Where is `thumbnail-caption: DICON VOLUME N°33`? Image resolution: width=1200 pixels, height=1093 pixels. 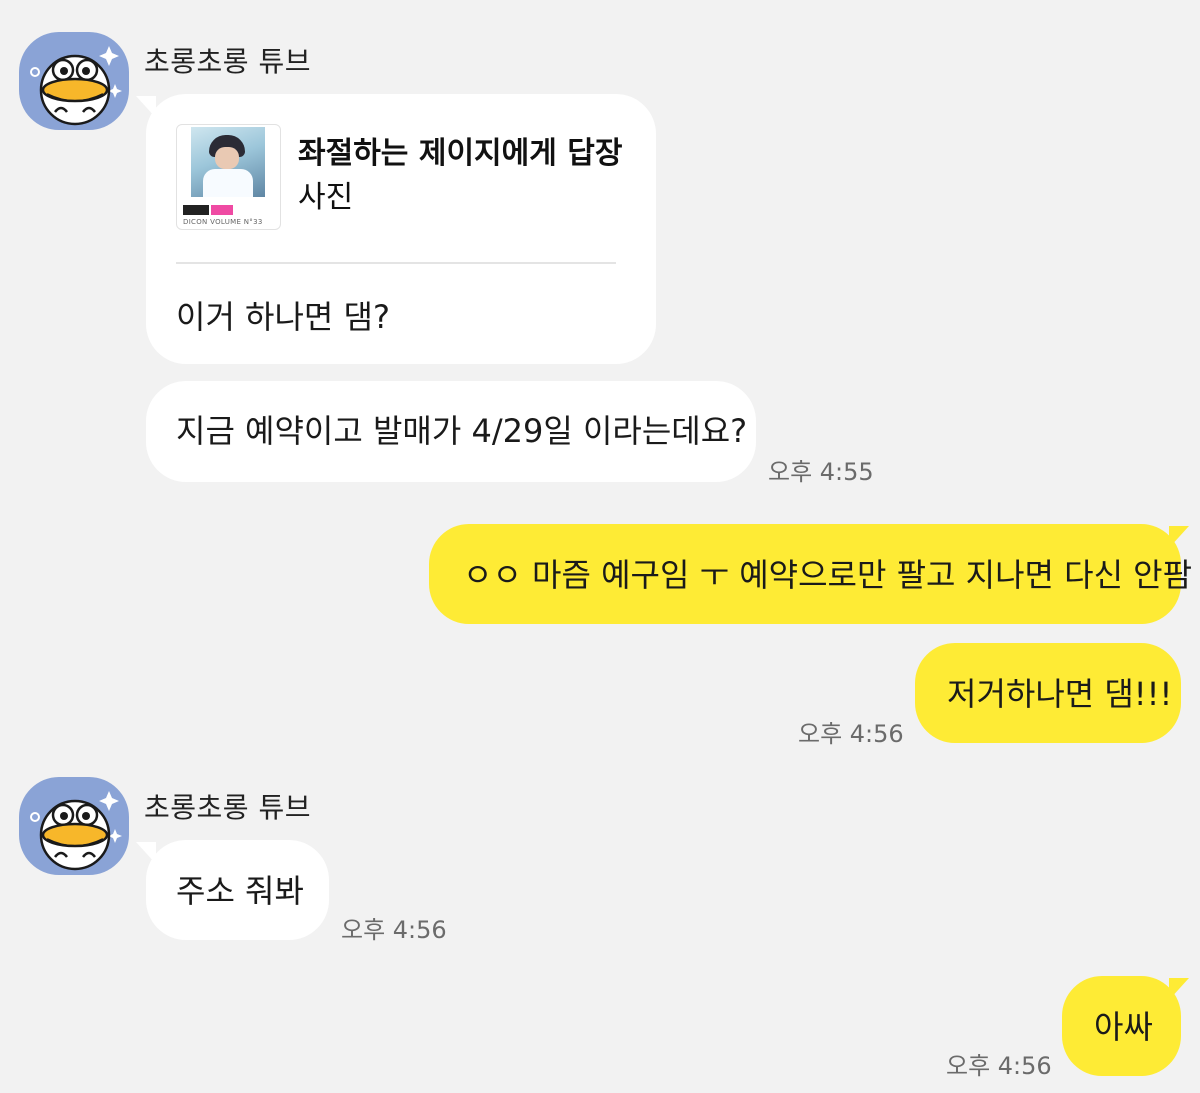
thumbnail-caption: DICON VOLUME N°33 is located at coordinates (223, 222).